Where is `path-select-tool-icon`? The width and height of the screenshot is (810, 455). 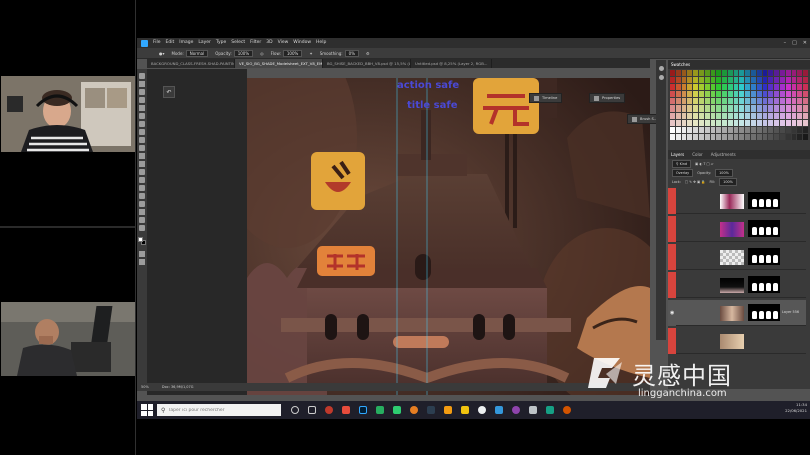
path-select-tool-icon is located at coordinates (142, 204).